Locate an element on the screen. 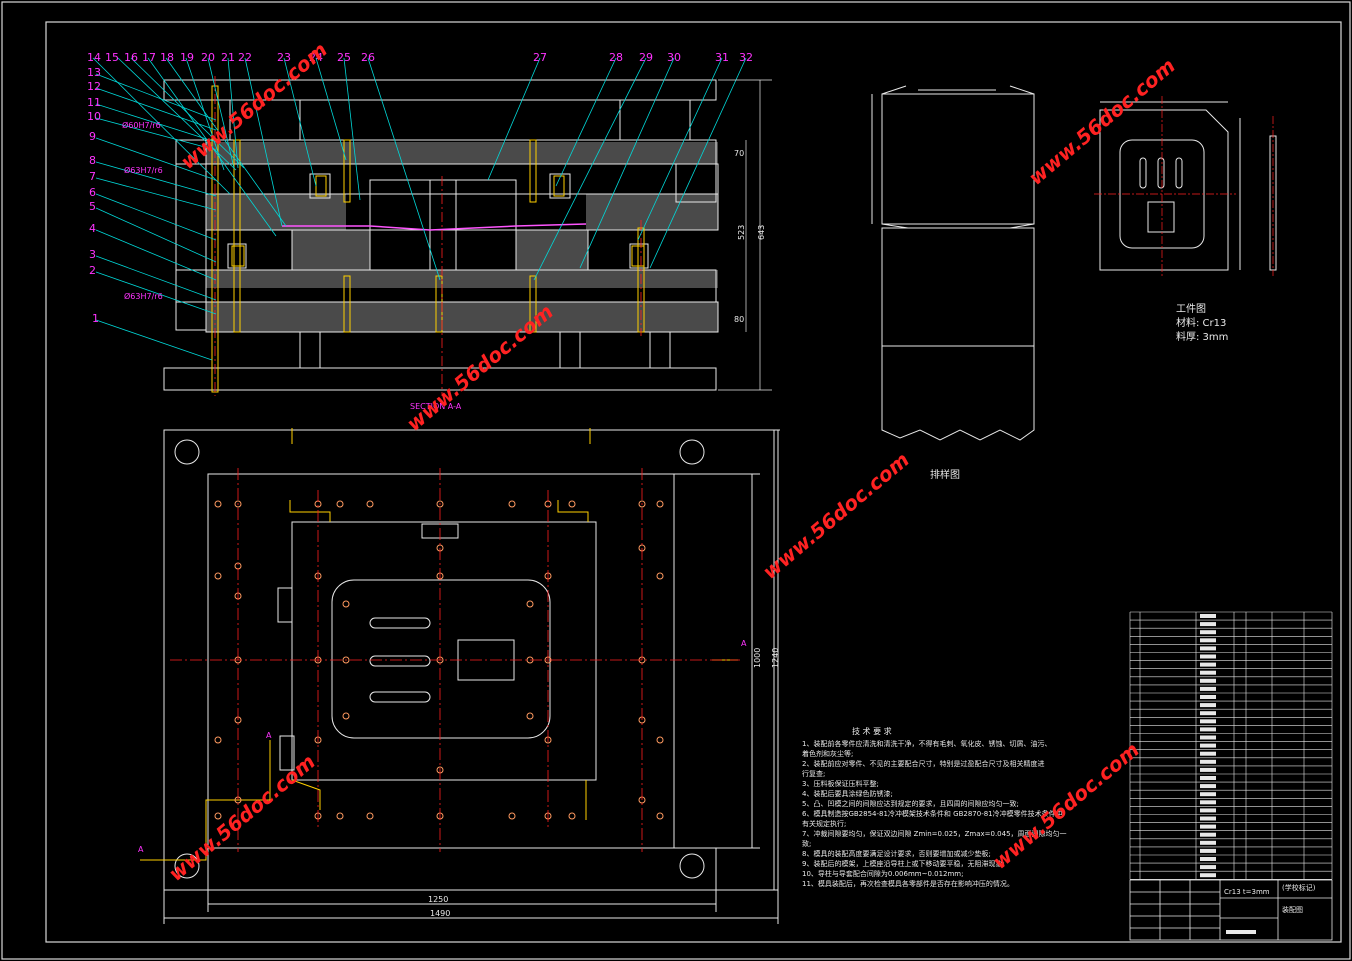 This screenshot has height=961, width=1352. workpiece-material: 材料: Cr13 is located at coordinates (1201, 322).